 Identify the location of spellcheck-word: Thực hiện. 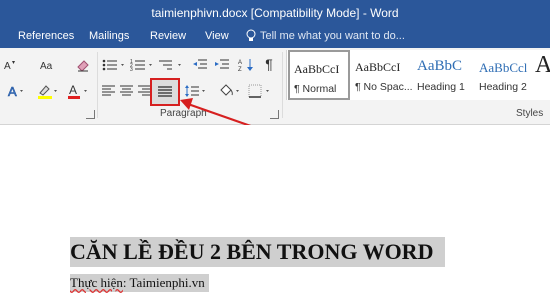
(96, 282).